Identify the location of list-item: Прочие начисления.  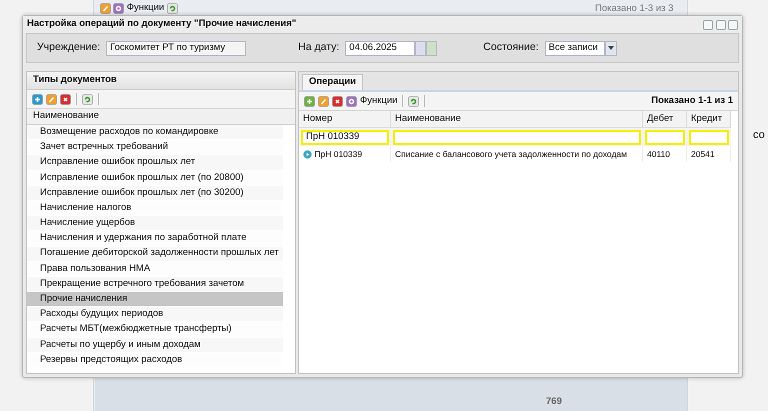
(155, 300).